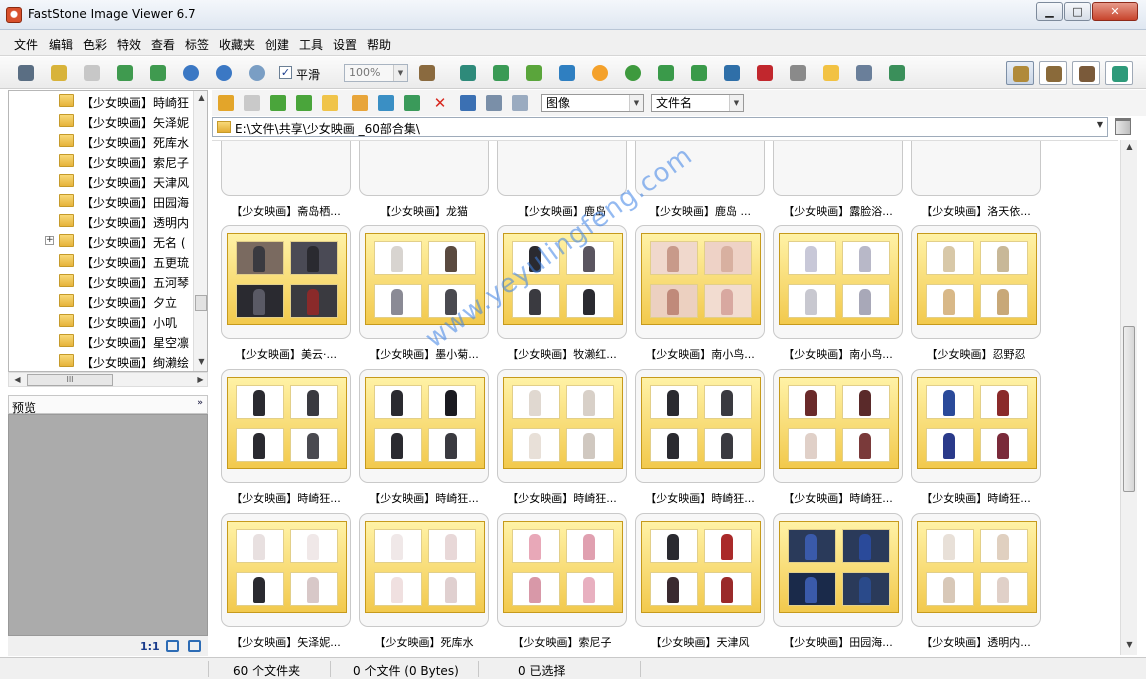  What do you see at coordinates (101, 121) in the screenshot?
I see `tree-item: 【少女映画】矢泽妮` at bounding box center [101, 121].